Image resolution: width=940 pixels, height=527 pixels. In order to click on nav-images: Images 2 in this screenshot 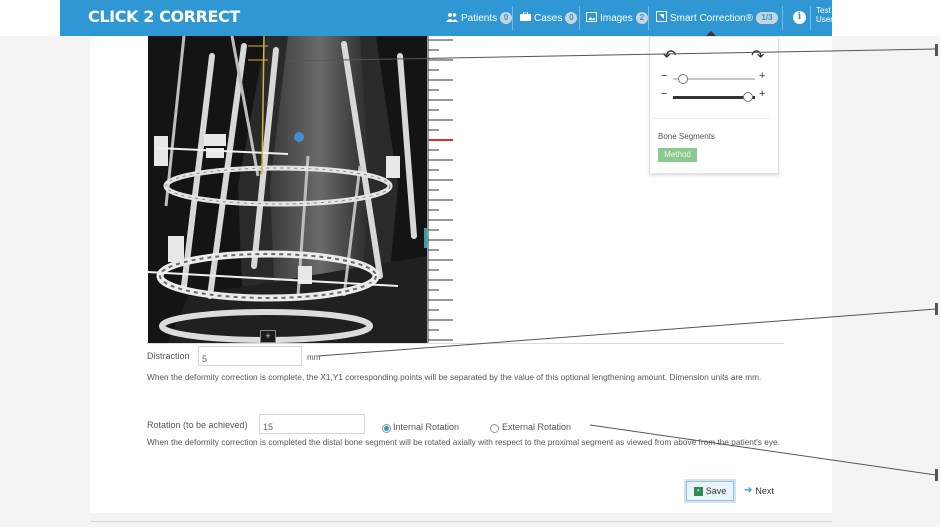, I will do `click(617, 18)`.